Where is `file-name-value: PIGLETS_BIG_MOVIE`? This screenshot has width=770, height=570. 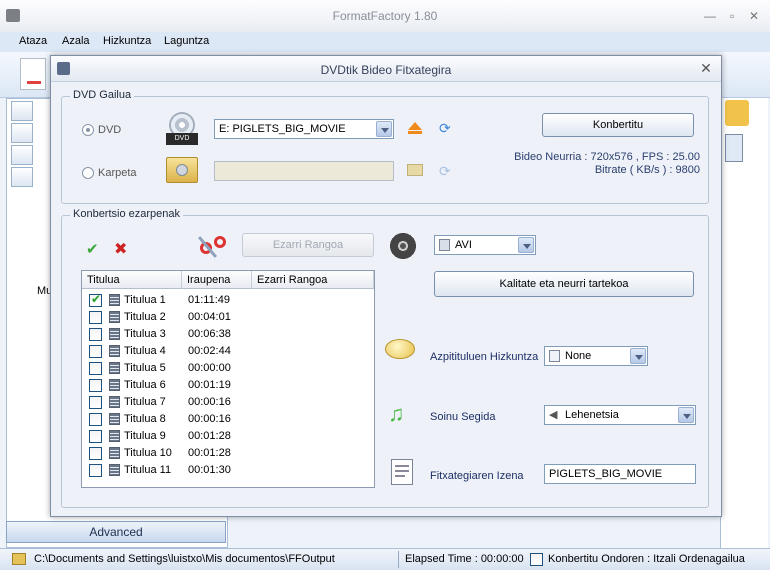 file-name-value: PIGLETS_BIG_MOVIE is located at coordinates (606, 474).